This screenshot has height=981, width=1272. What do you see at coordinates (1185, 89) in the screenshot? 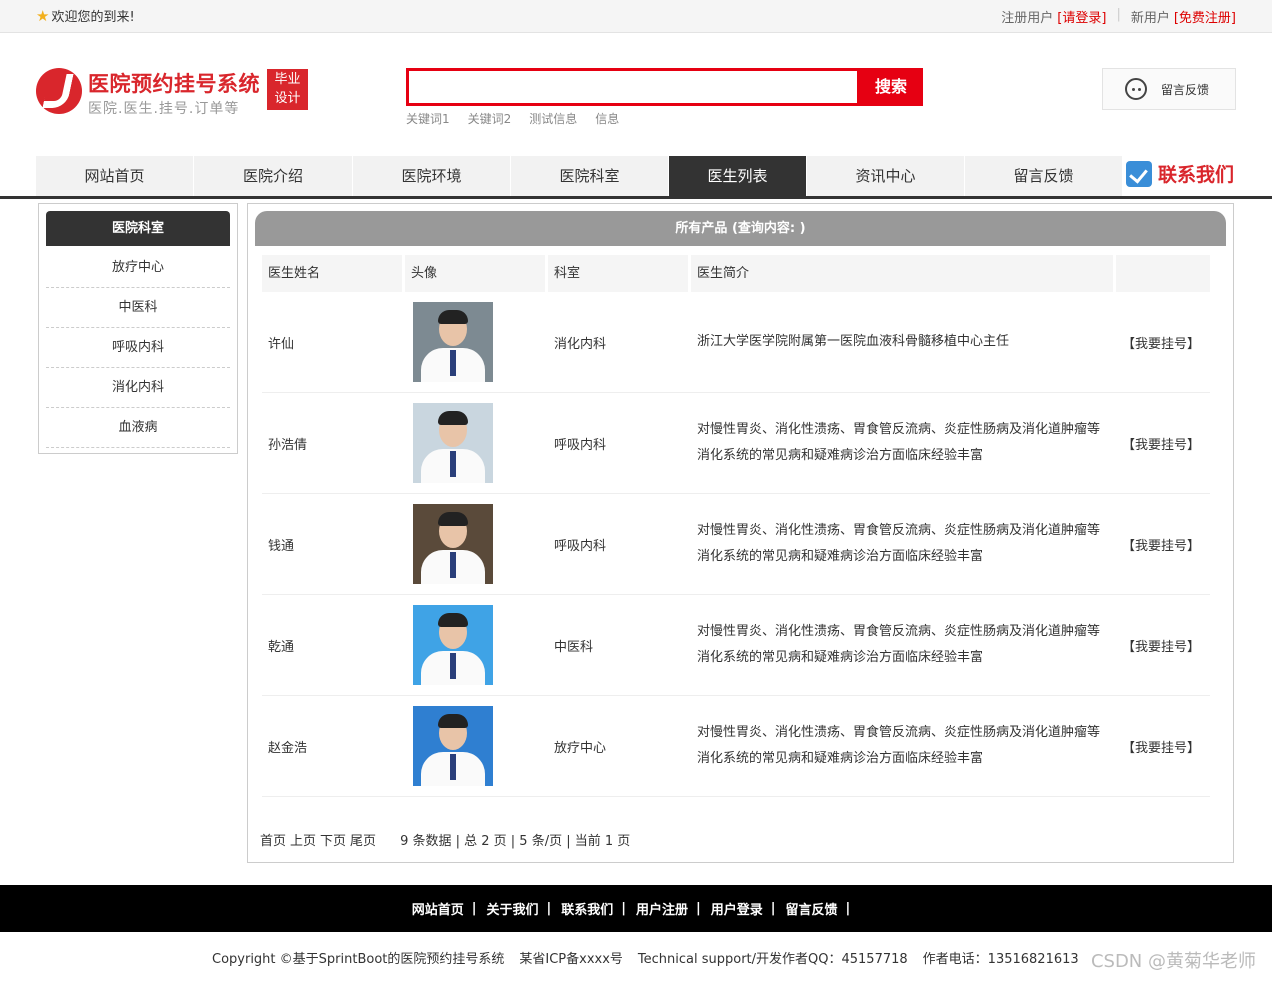
I see `feedback-label: 留言反馈` at bounding box center [1185, 89].